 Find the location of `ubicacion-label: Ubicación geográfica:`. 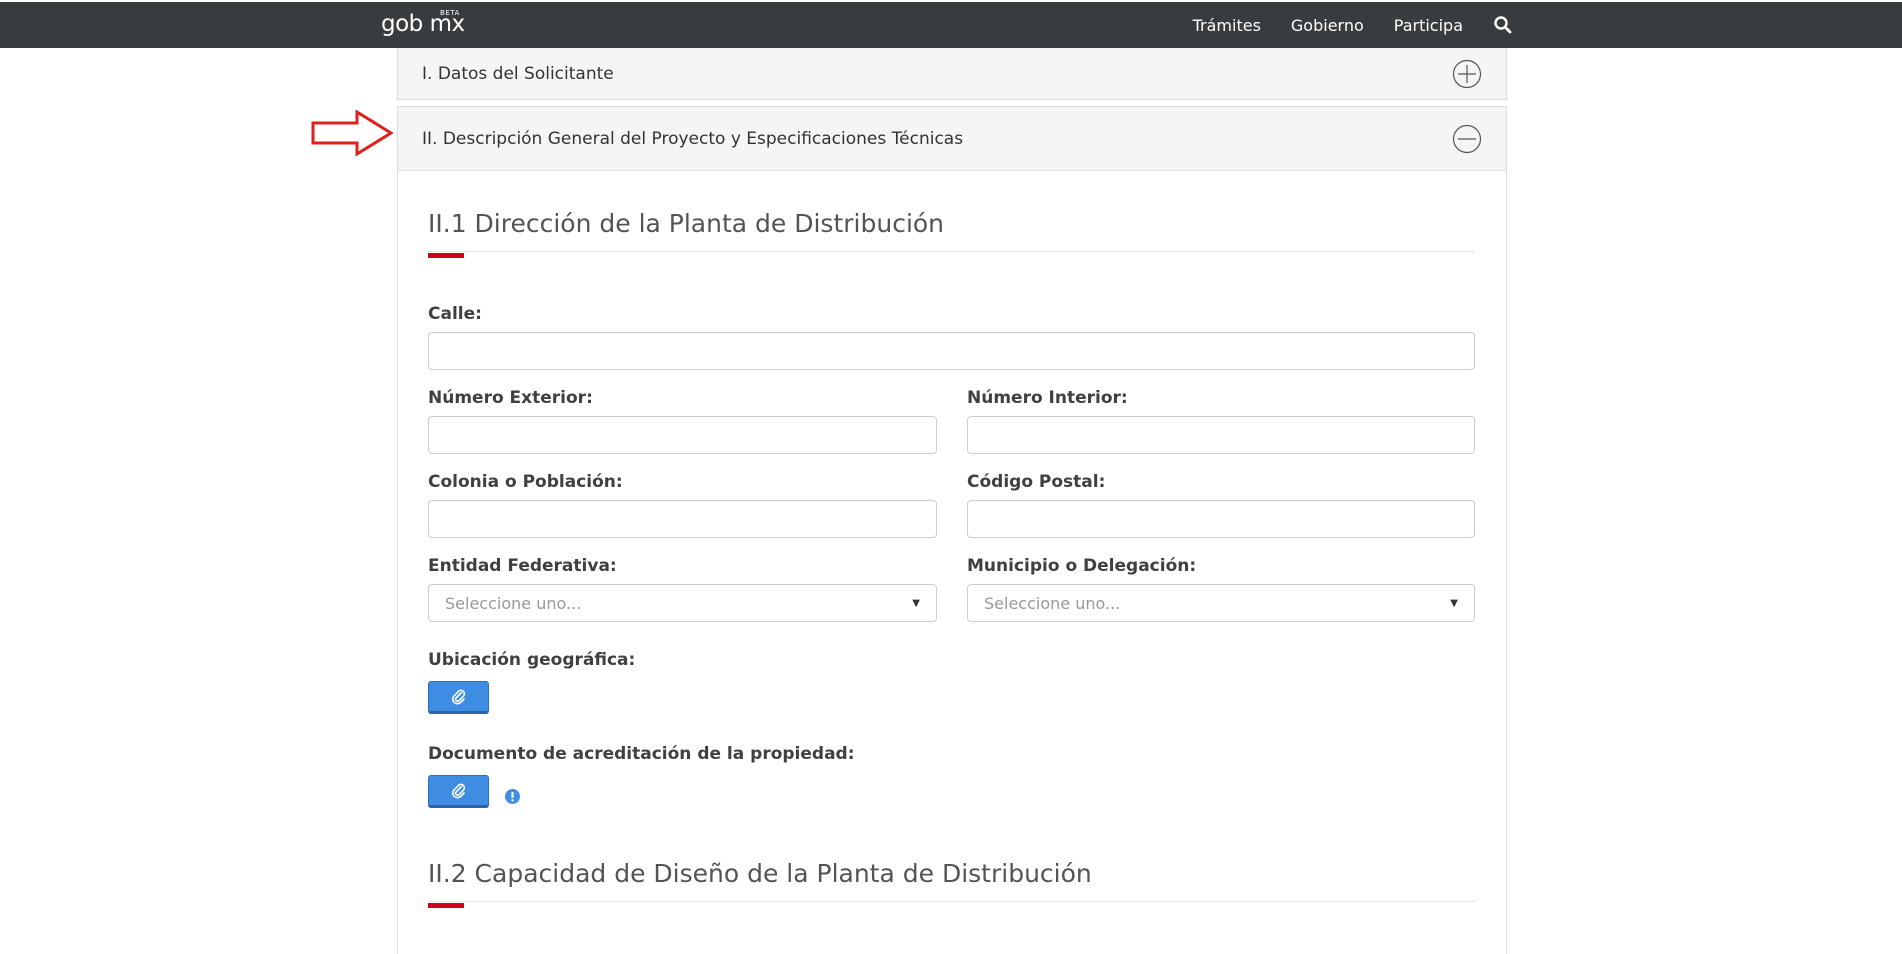

ubicacion-label: Ubicación geográfica: is located at coordinates (532, 660).